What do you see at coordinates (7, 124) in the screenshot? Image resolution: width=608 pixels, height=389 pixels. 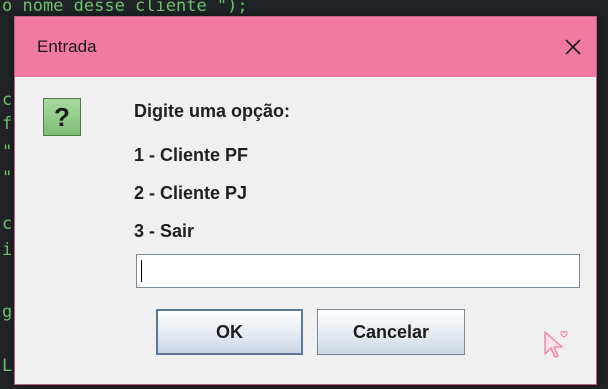 I see `code-line: f` at bounding box center [7, 124].